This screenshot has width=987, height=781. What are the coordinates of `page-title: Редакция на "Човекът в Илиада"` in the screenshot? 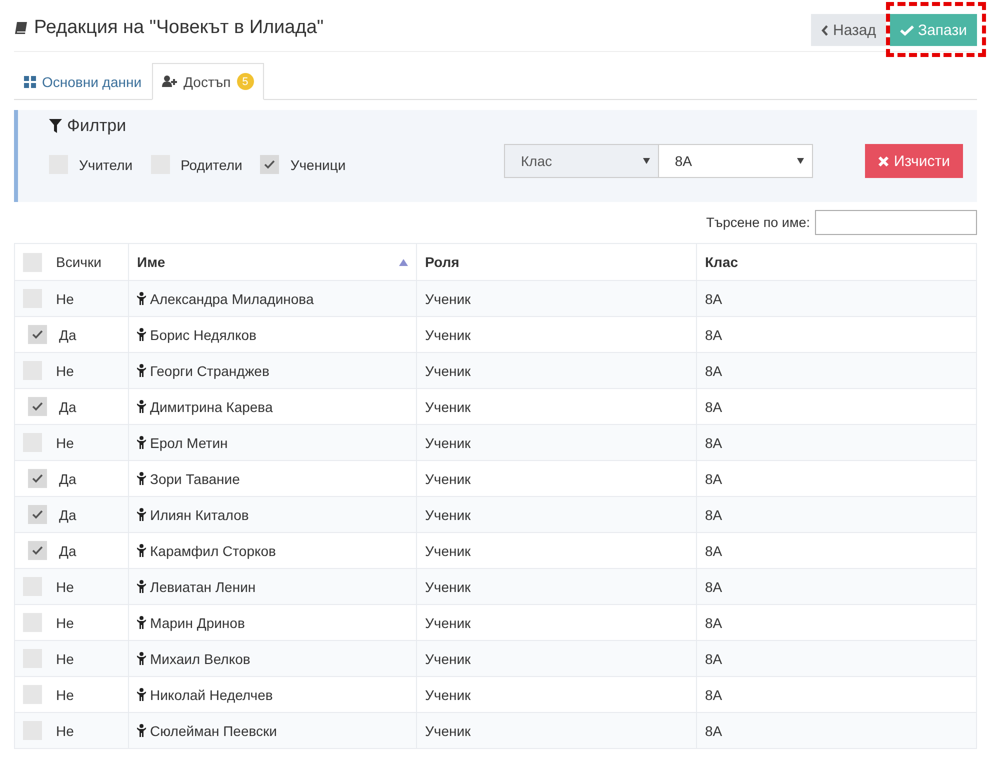 It's located at (179, 28).